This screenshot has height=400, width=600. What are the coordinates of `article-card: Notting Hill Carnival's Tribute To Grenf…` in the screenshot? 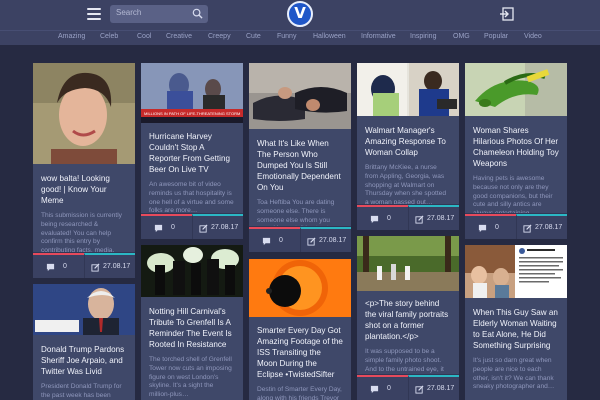 It's located at (192, 322).